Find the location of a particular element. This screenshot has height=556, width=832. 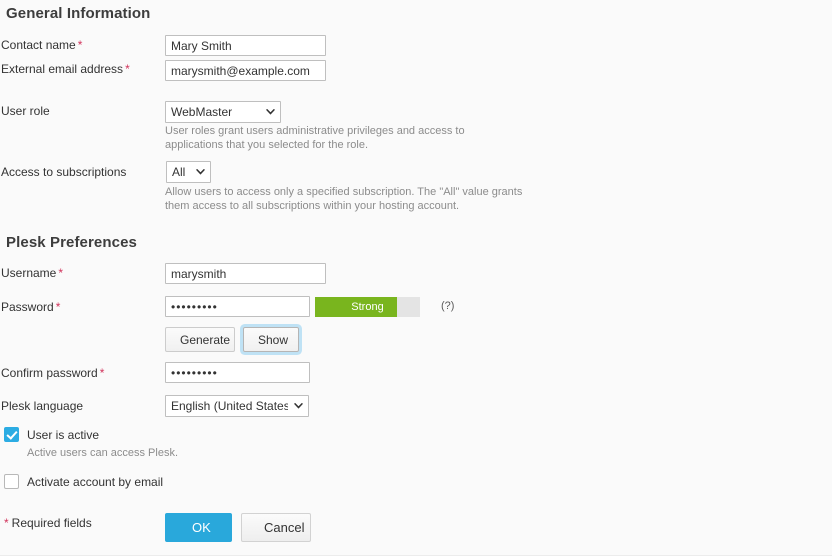

username-label: Username is located at coordinates (29, 273).